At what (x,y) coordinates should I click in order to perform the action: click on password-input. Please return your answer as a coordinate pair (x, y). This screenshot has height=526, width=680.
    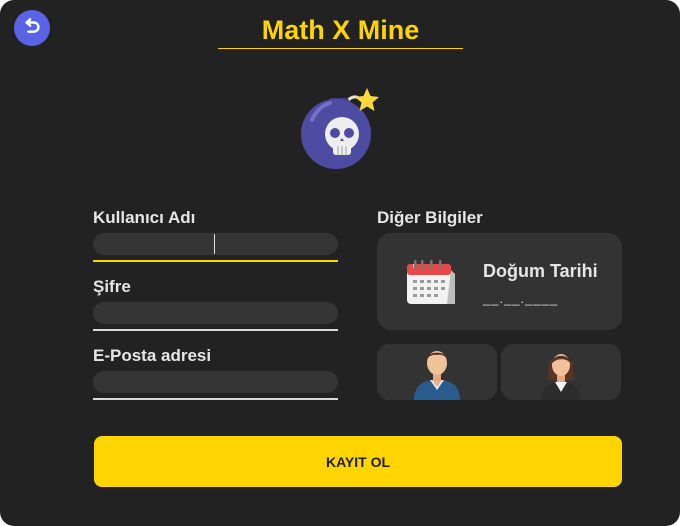
    Looking at the image, I should click on (215, 313).